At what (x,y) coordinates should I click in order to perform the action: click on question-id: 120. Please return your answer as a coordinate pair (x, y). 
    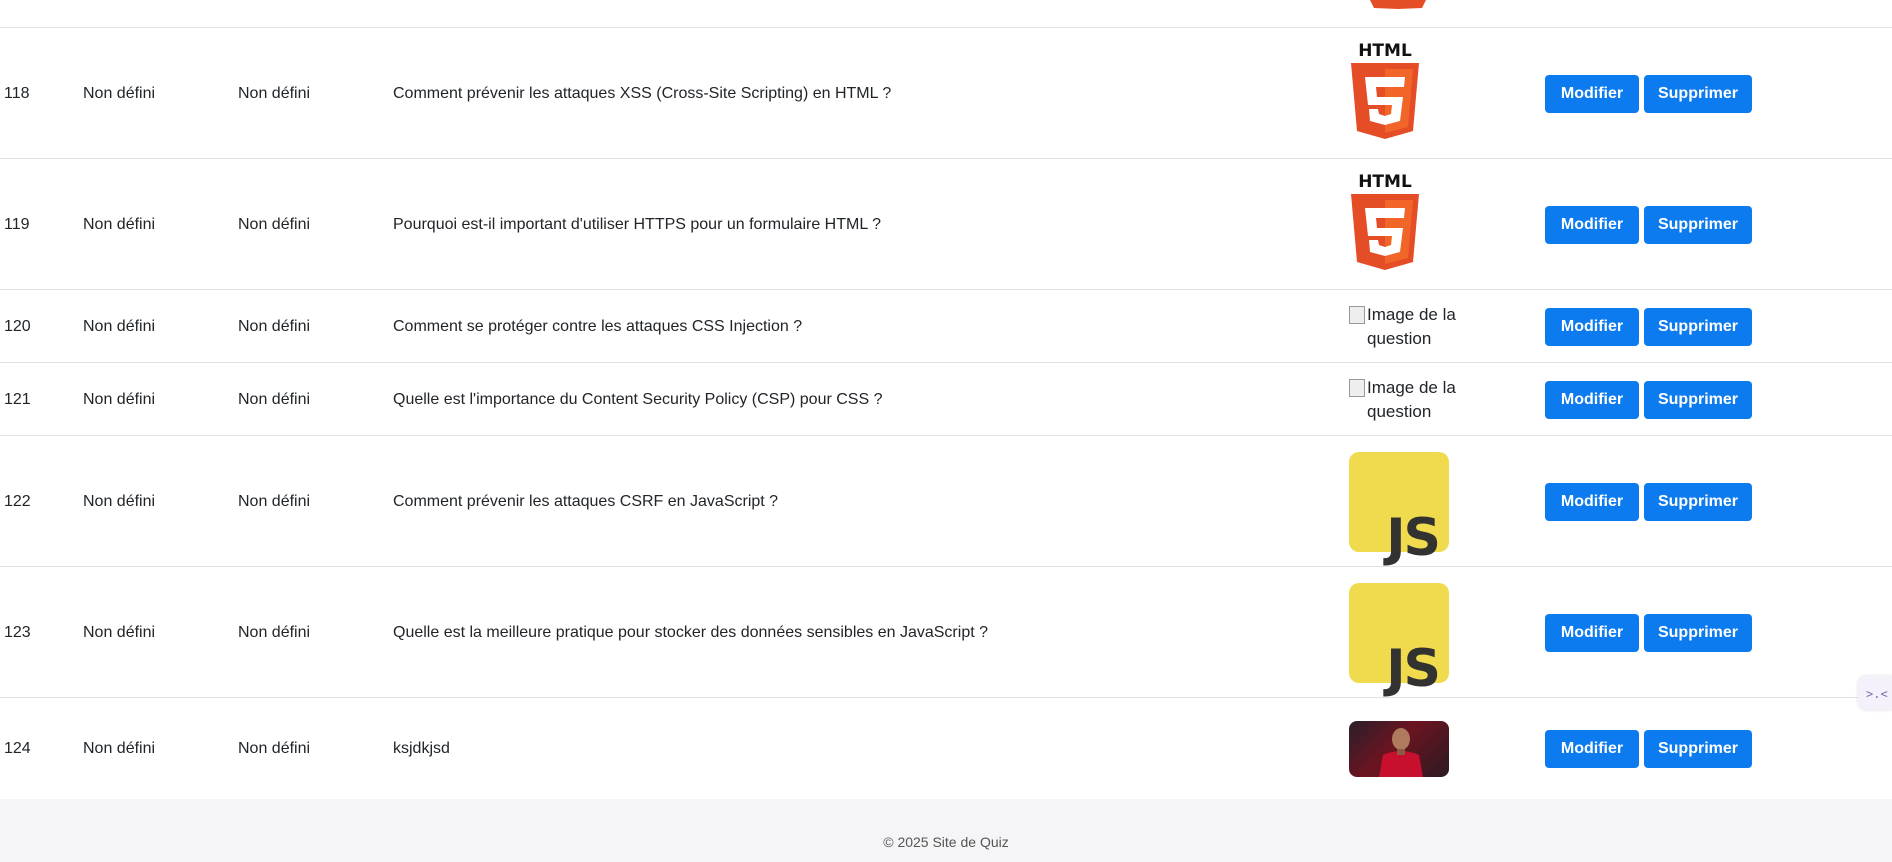
    Looking at the image, I should click on (17, 326).